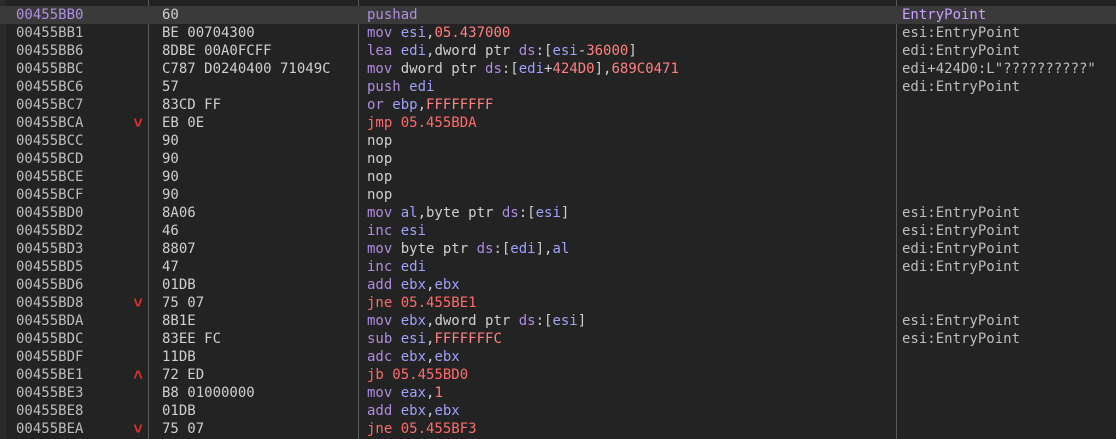  Describe the element at coordinates (631, 15) in the screenshot. I see `instruction-cell: pushad` at that location.